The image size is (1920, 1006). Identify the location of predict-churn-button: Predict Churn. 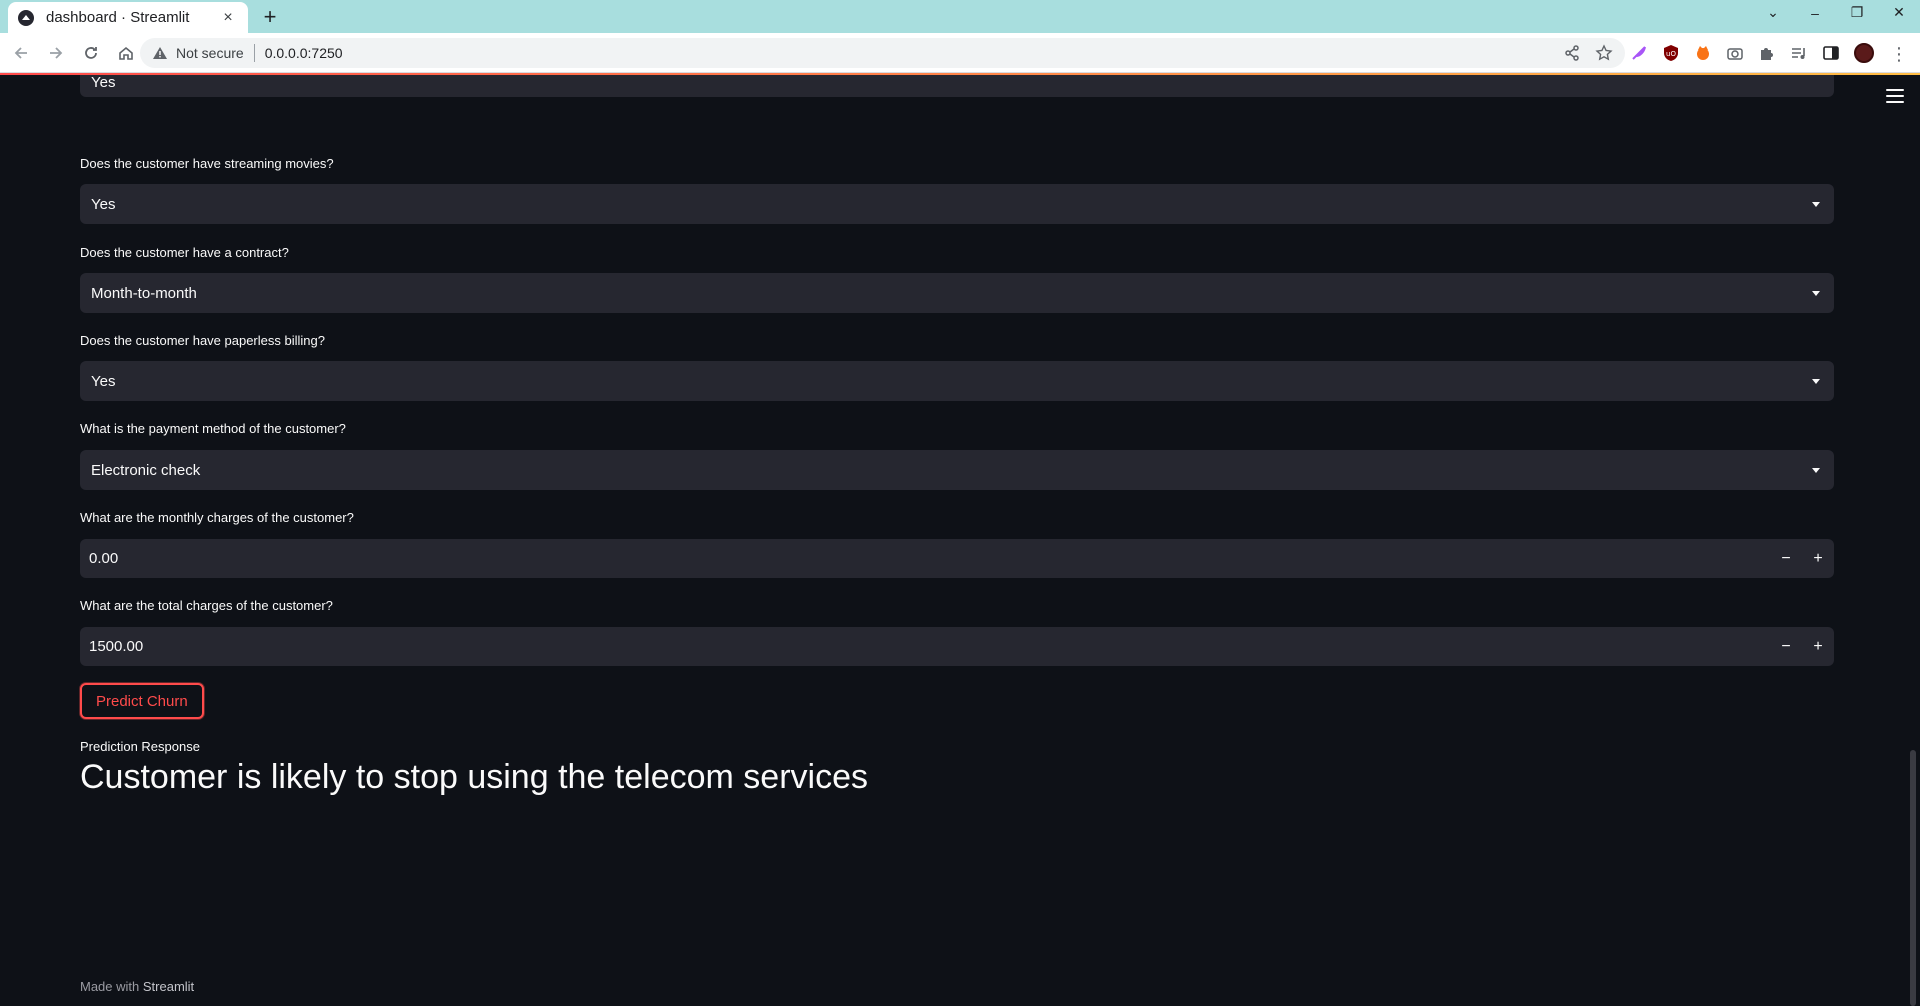
(142, 701).